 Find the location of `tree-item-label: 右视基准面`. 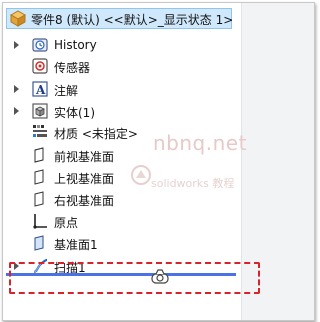

tree-item-label: 右视基准面 is located at coordinates (84, 201).